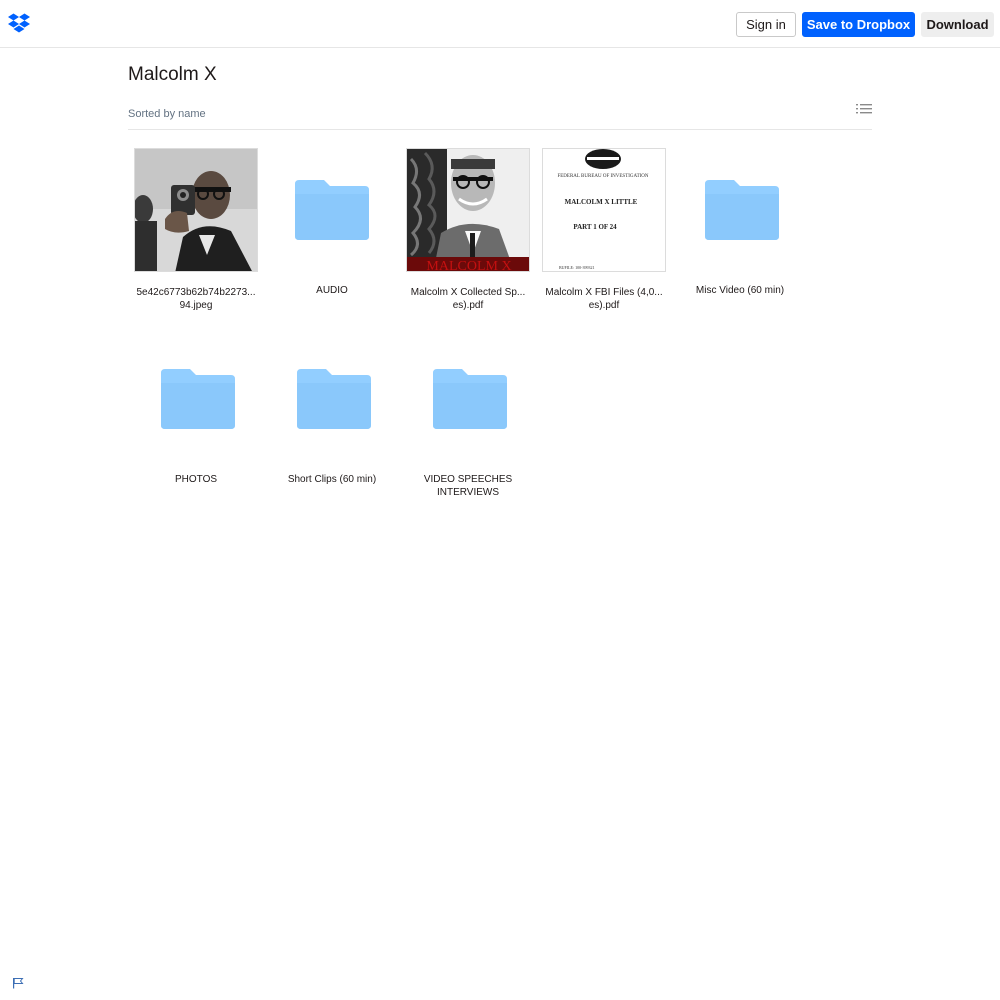  Describe the element at coordinates (864, 110) in the screenshot. I see `list-view-icon` at that location.